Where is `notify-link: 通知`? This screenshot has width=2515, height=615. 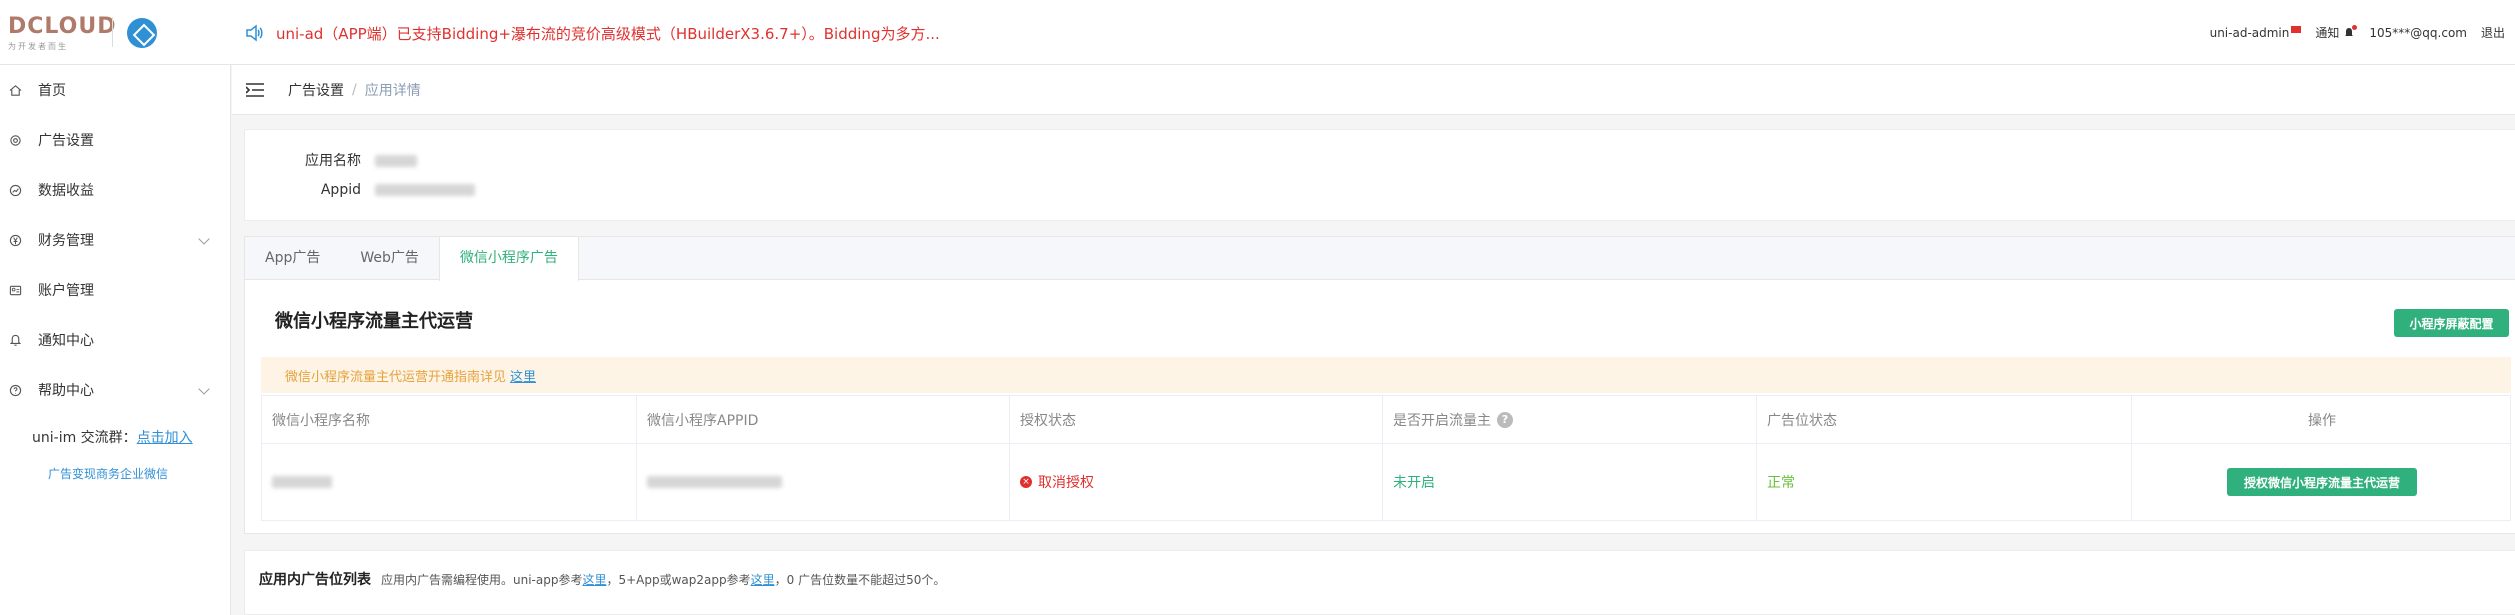 notify-link: 通知 is located at coordinates (2336, 32).